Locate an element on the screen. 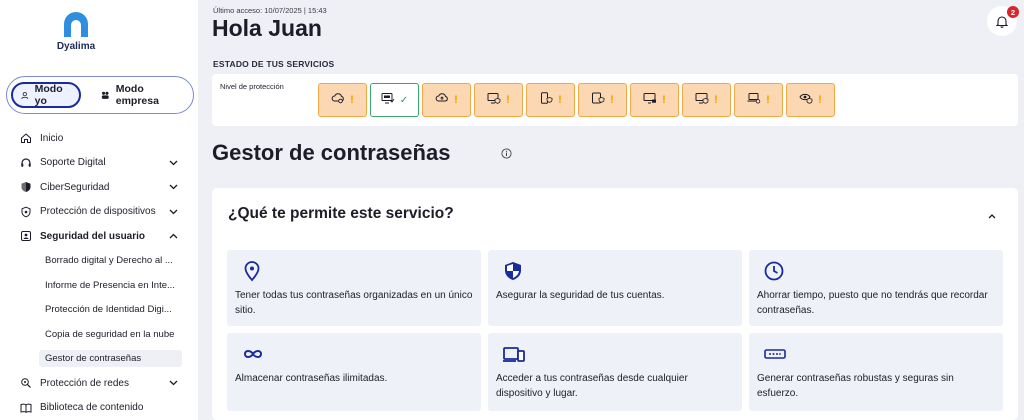 The height and width of the screenshot is (420, 1024). clock-icon is located at coordinates (774, 271).